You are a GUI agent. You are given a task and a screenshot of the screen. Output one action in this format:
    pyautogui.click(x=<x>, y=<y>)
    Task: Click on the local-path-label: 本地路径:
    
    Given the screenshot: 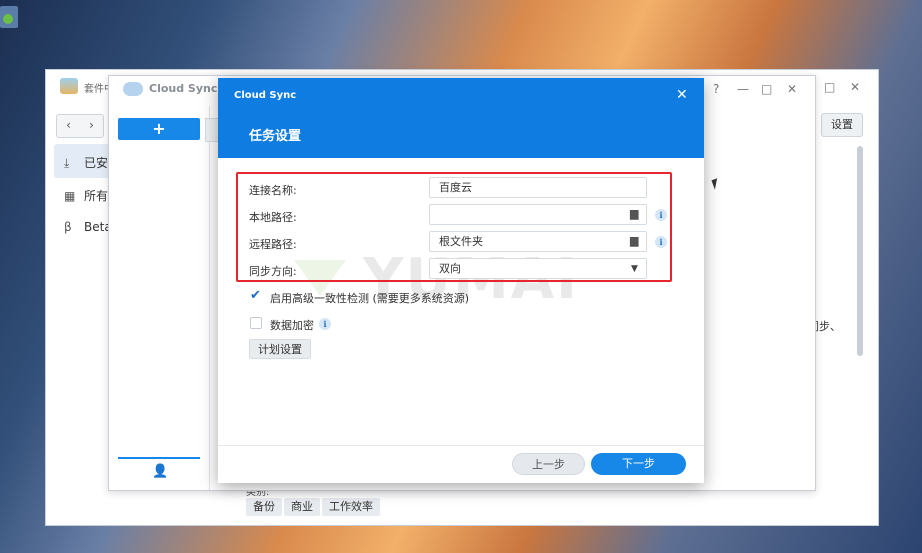 What is the action you would take?
    pyautogui.click(x=273, y=217)
    